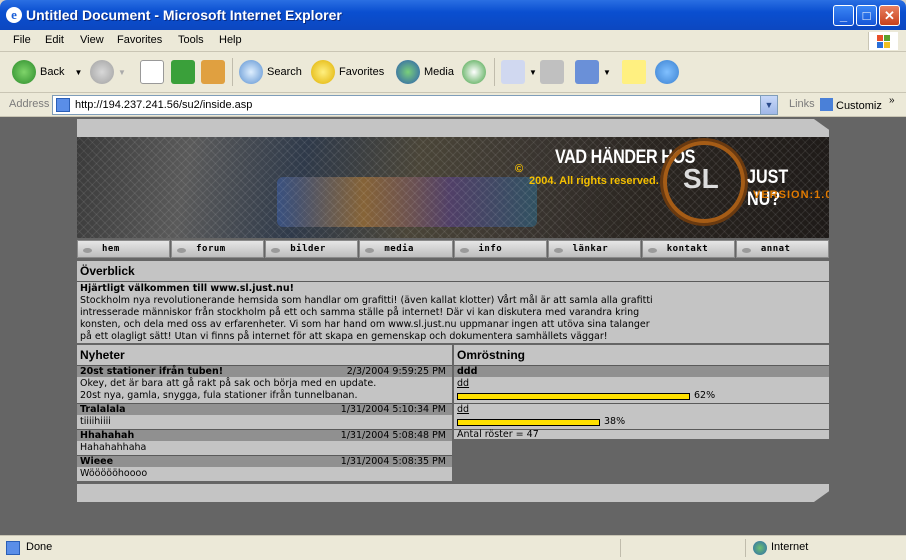 This screenshot has width=906, height=560. What do you see at coordinates (782, 249) in the screenshot?
I see `nav-annat: annat` at bounding box center [782, 249].